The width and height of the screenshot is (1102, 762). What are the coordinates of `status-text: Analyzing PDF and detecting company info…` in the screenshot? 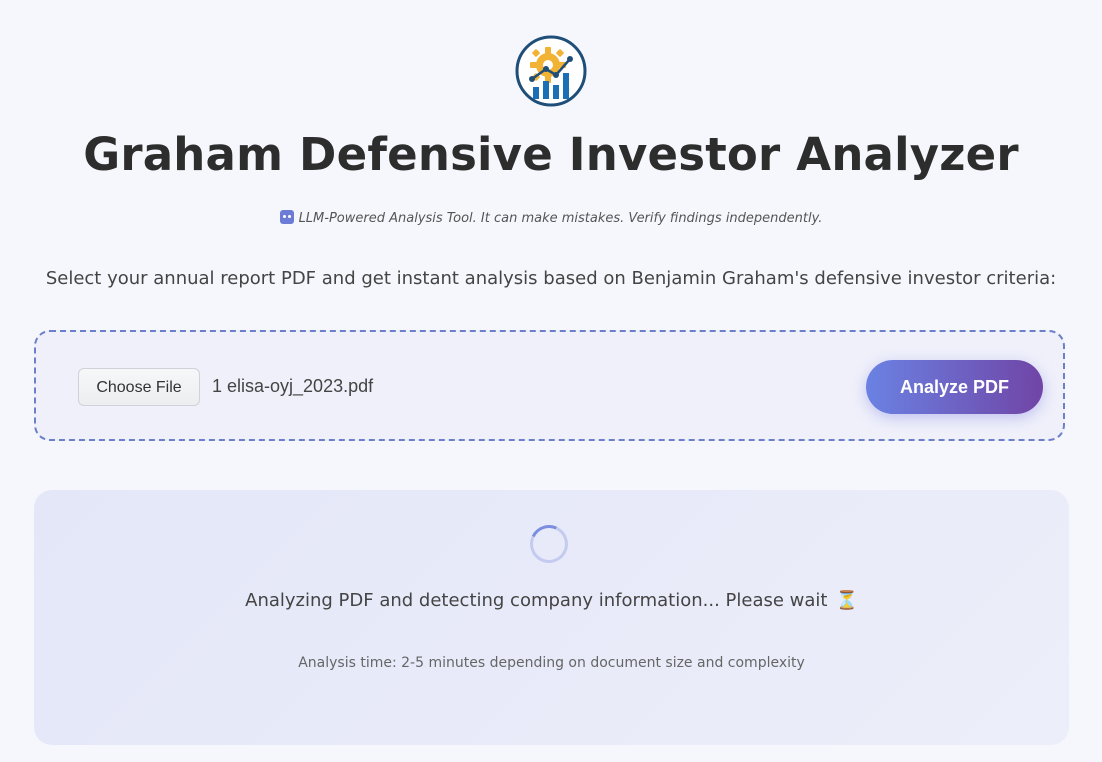 It's located at (536, 600).